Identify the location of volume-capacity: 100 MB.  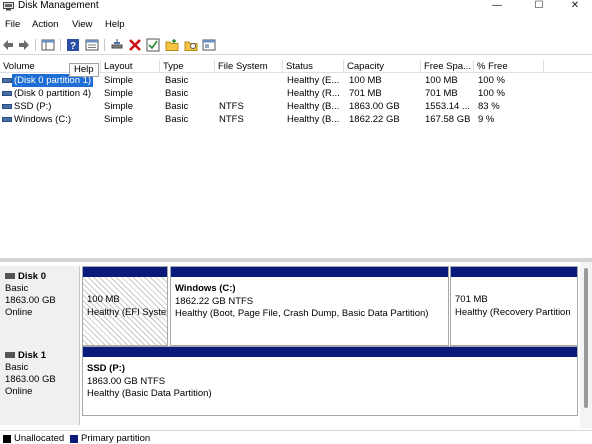
(365, 80).